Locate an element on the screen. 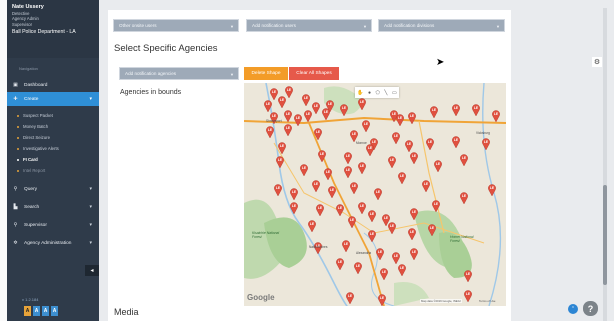  scroll-up-button: ⌃ is located at coordinates (573, 309).